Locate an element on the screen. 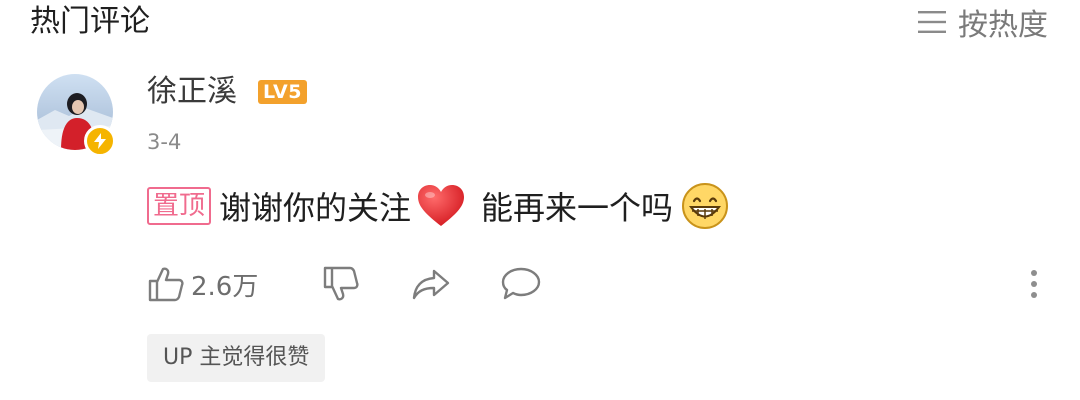 Image resolution: width=1080 pixels, height=400 pixels. heart-emoji-icon is located at coordinates (441, 205).